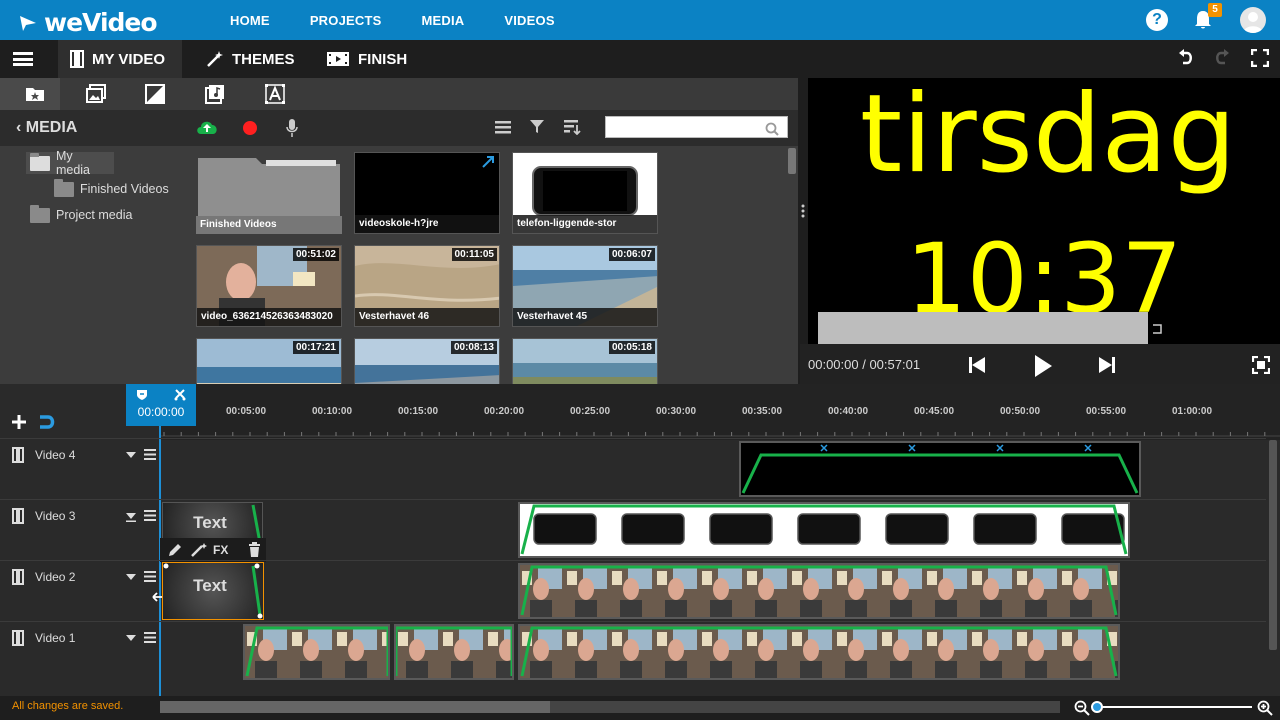 This screenshot has height=720, width=1280. Describe the element at coordinates (207, 127) in the screenshot. I see `upload-cloud-icon` at that location.